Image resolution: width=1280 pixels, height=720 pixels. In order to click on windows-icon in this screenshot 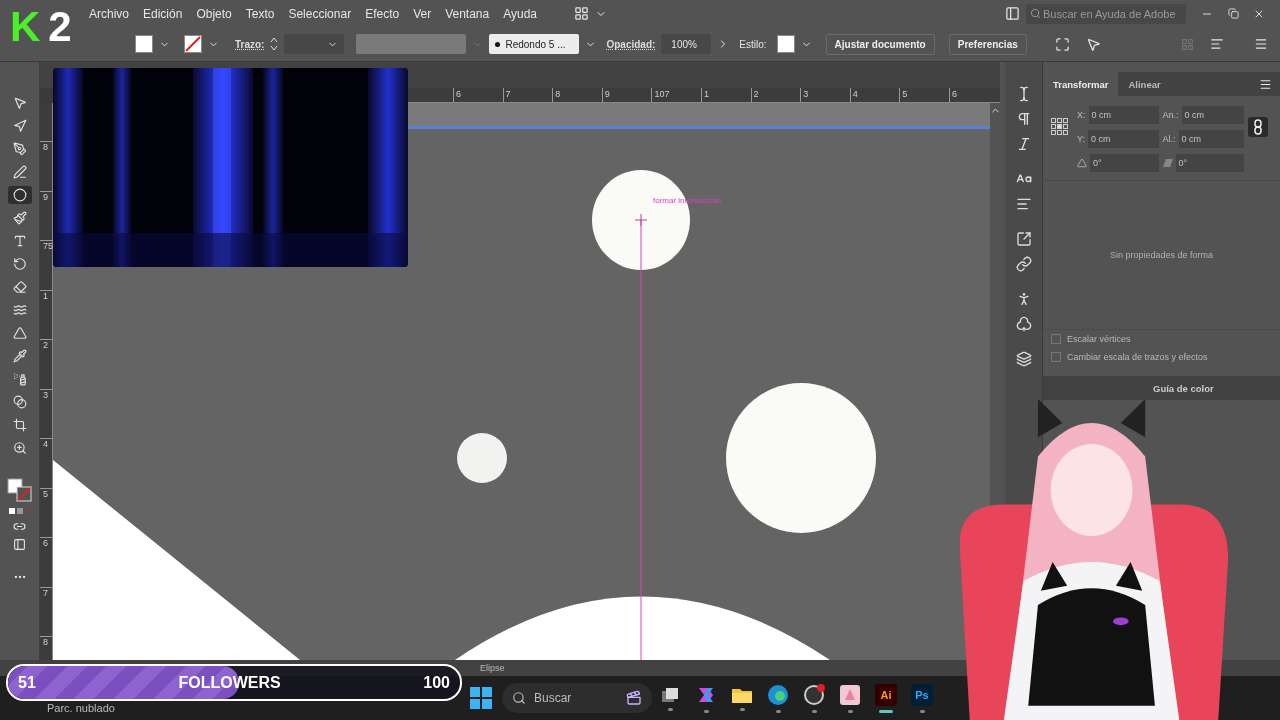, I will do `click(670, 694)`.